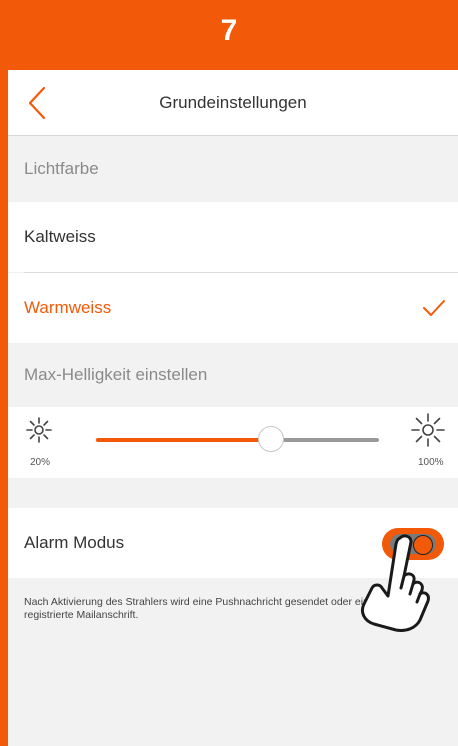 Image resolution: width=458 pixels, height=746 pixels. I want to click on toggle-knob, so click(423, 545).